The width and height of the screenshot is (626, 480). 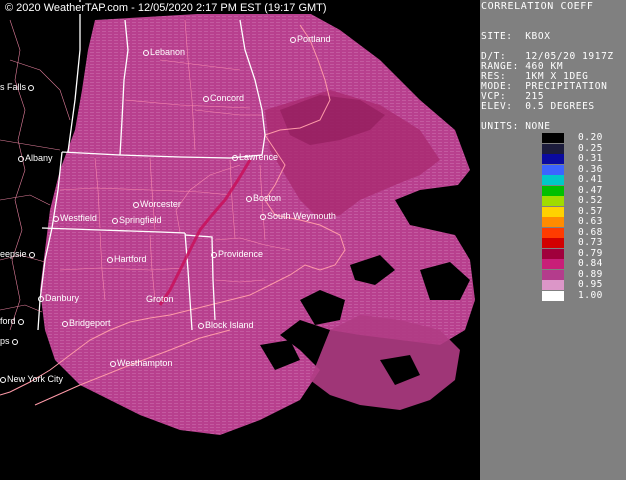 I want to click on city-name: s Falls, so click(x=13, y=87).